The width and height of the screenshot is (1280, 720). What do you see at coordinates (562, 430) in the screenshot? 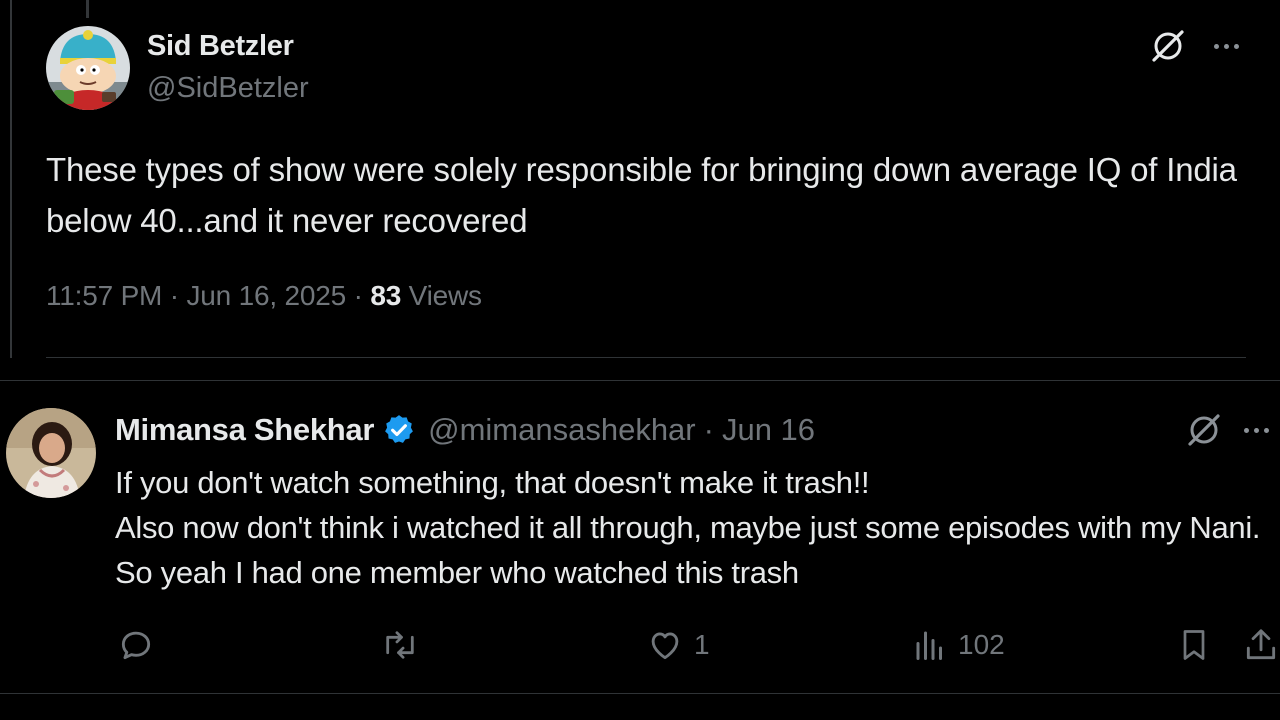
I see `reply-author-handle: @mimansashekhar` at bounding box center [562, 430].